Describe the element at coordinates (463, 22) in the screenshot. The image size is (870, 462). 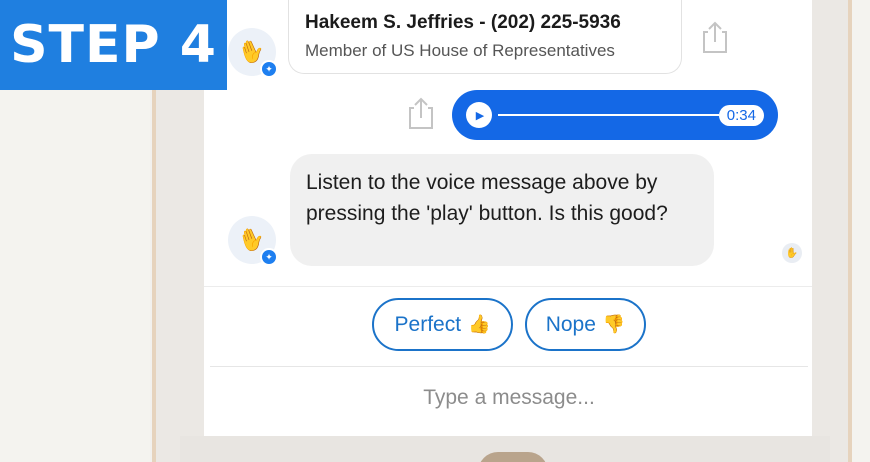
I see `contact-name: Hakeem S. Jeffries - (202) 225-5936` at that location.